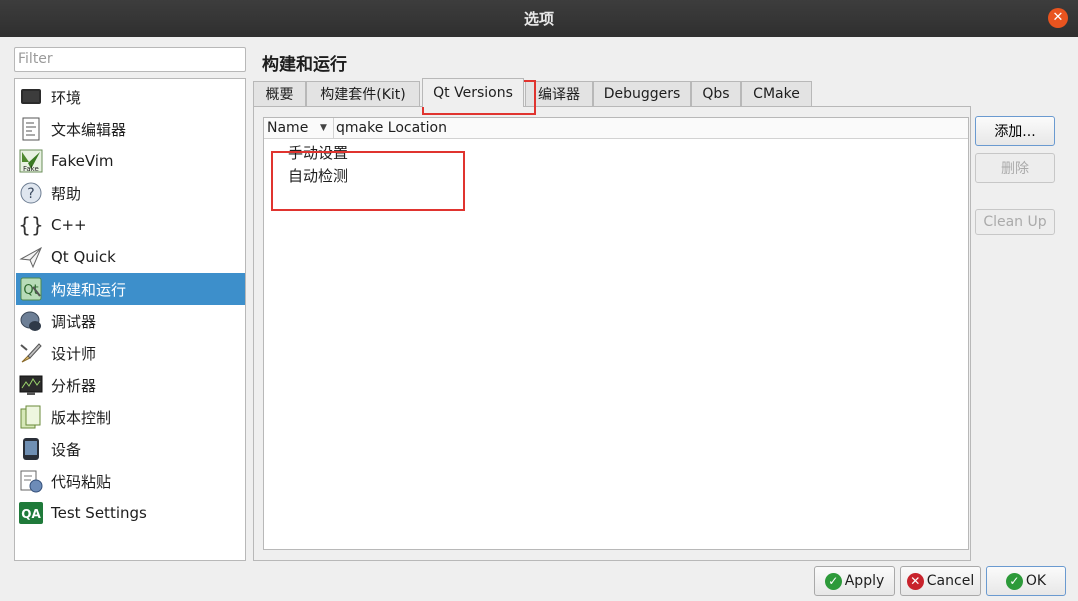 The width and height of the screenshot is (1078, 601). Describe the element at coordinates (31, 169) in the screenshot. I see `svg-text: Fake` at that location.